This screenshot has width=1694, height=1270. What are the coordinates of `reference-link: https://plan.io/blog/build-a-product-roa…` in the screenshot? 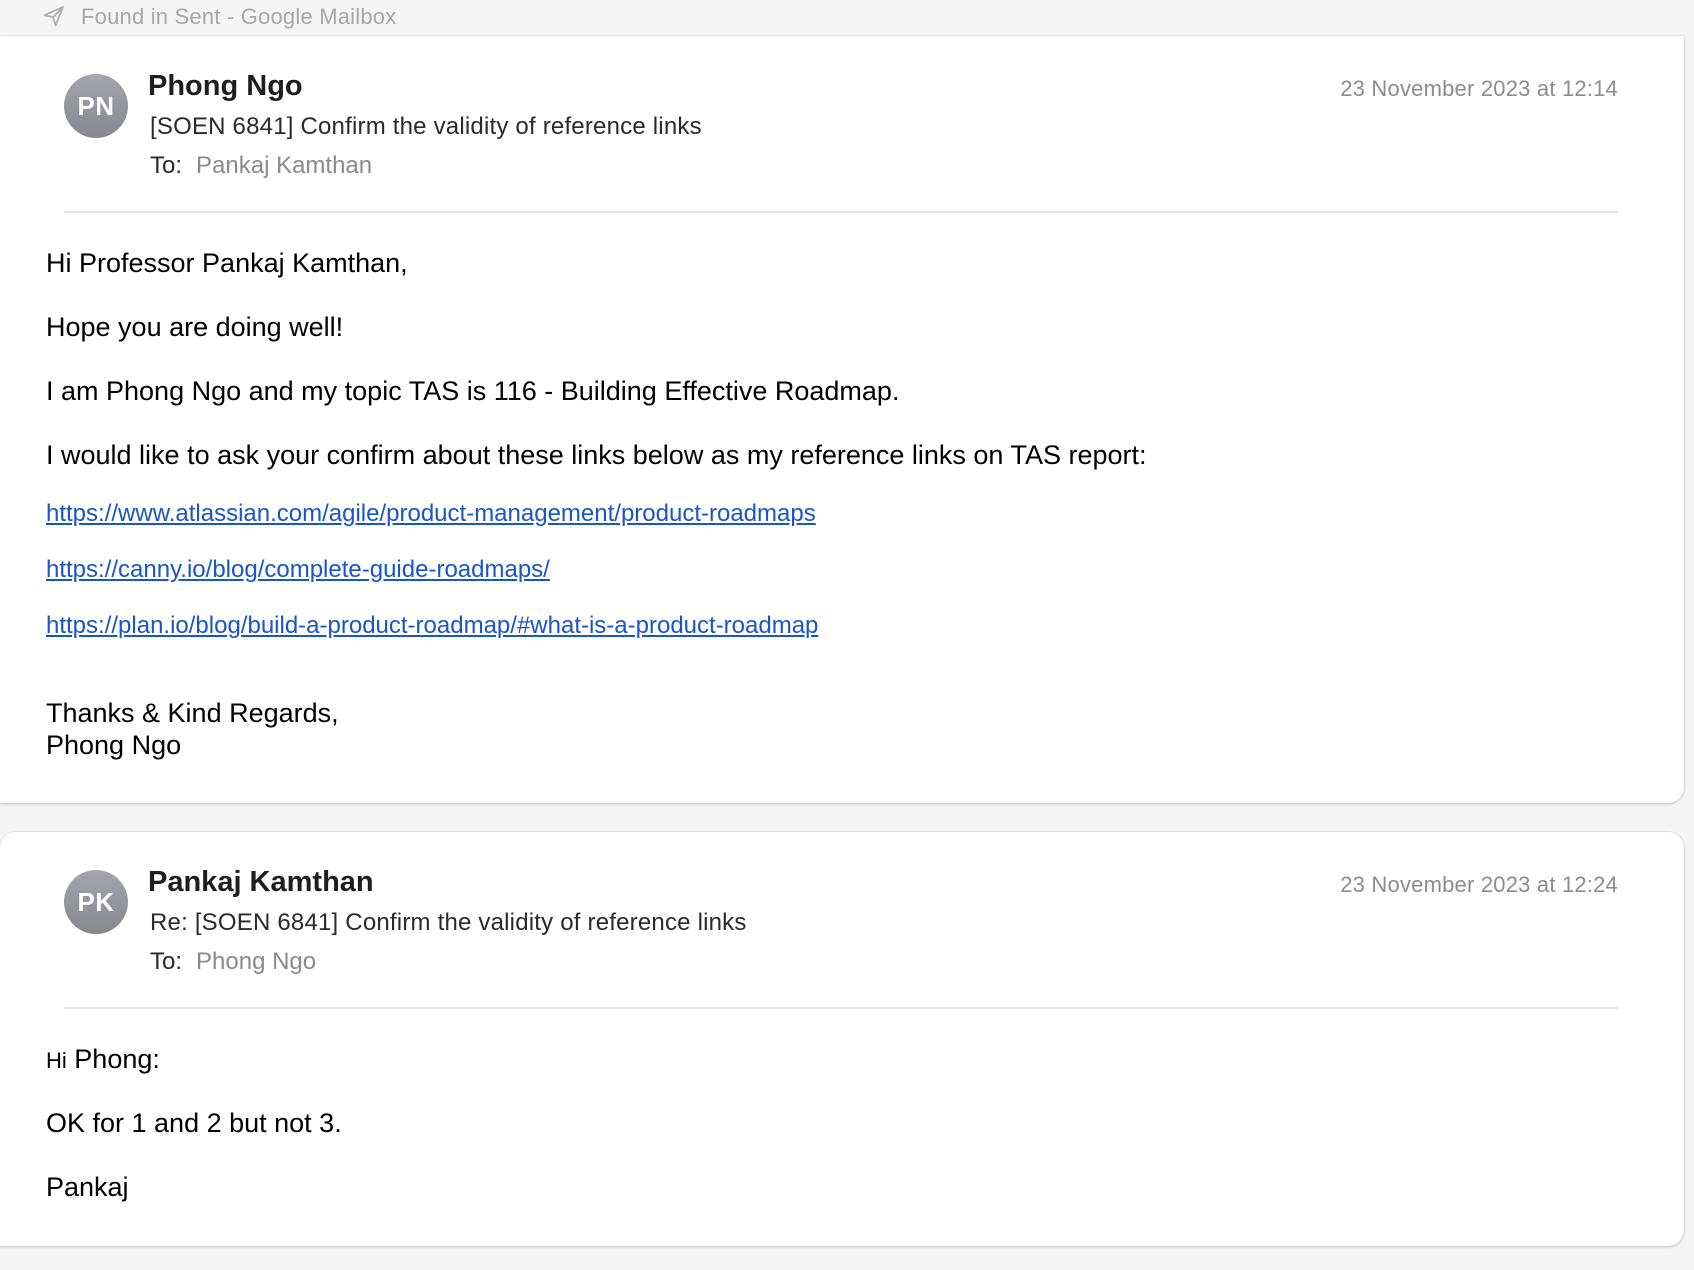 It's located at (432, 626).